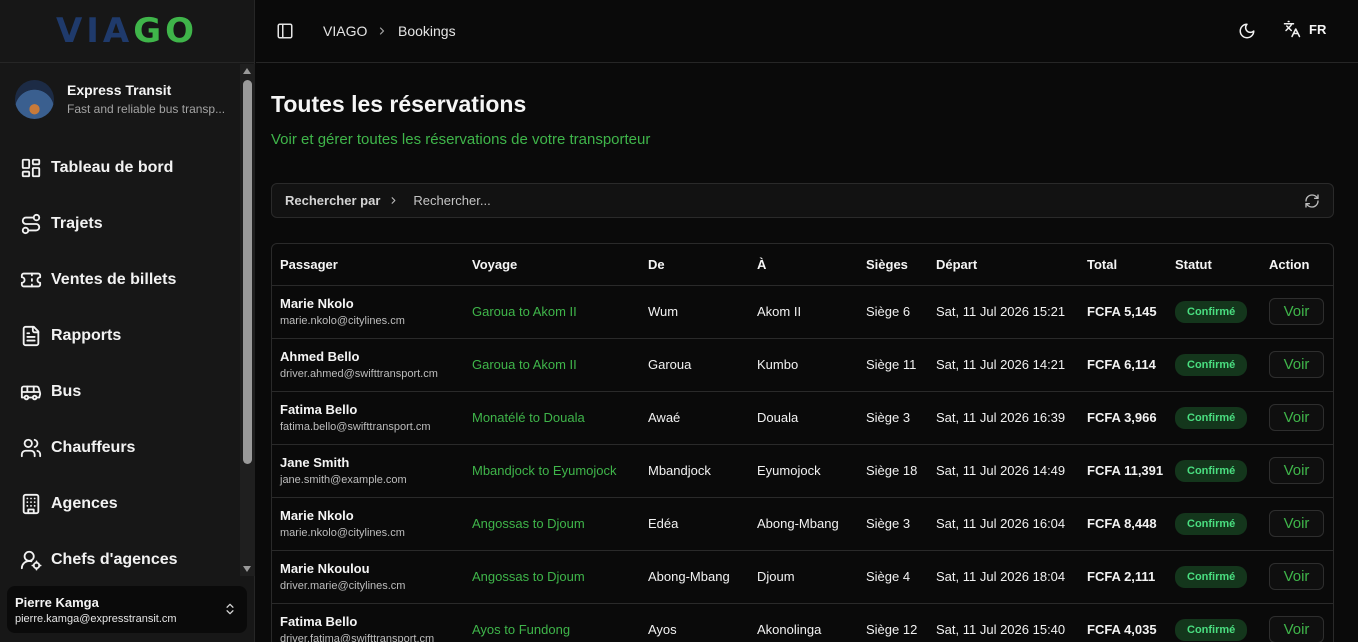 The image size is (1358, 642). Describe the element at coordinates (320, 356) in the screenshot. I see `passenger-name: Ahmed Bello` at that location.